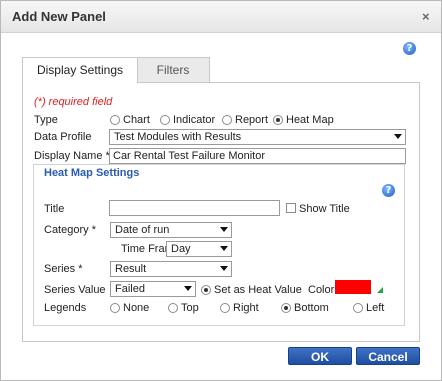  I want to click on ok-button: OK, so click(320, 356).